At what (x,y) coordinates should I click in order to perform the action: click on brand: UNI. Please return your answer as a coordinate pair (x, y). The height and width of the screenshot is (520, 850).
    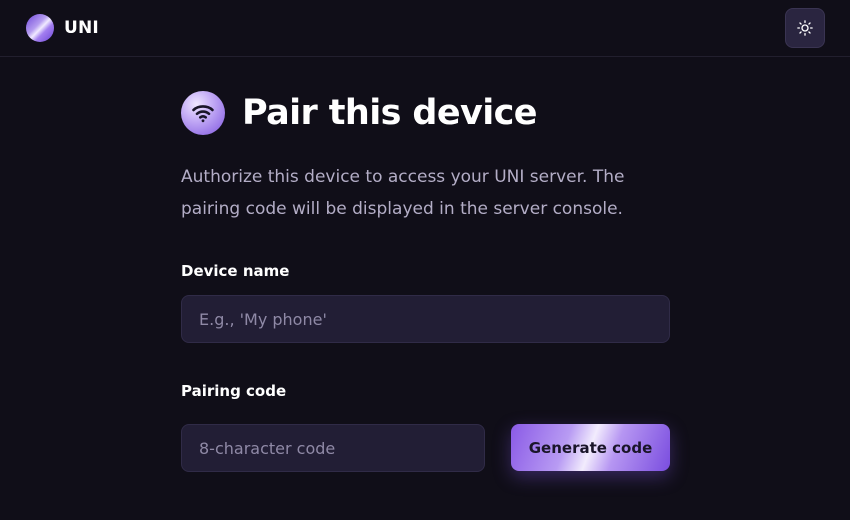
    Looking at the image, I should click on (62, 28).